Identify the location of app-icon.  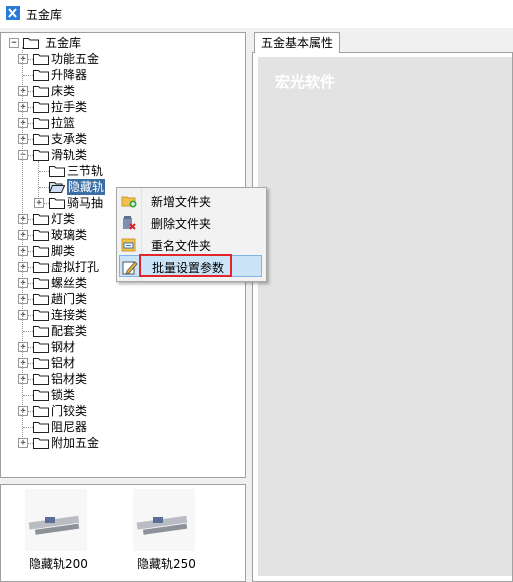
(13, 13).